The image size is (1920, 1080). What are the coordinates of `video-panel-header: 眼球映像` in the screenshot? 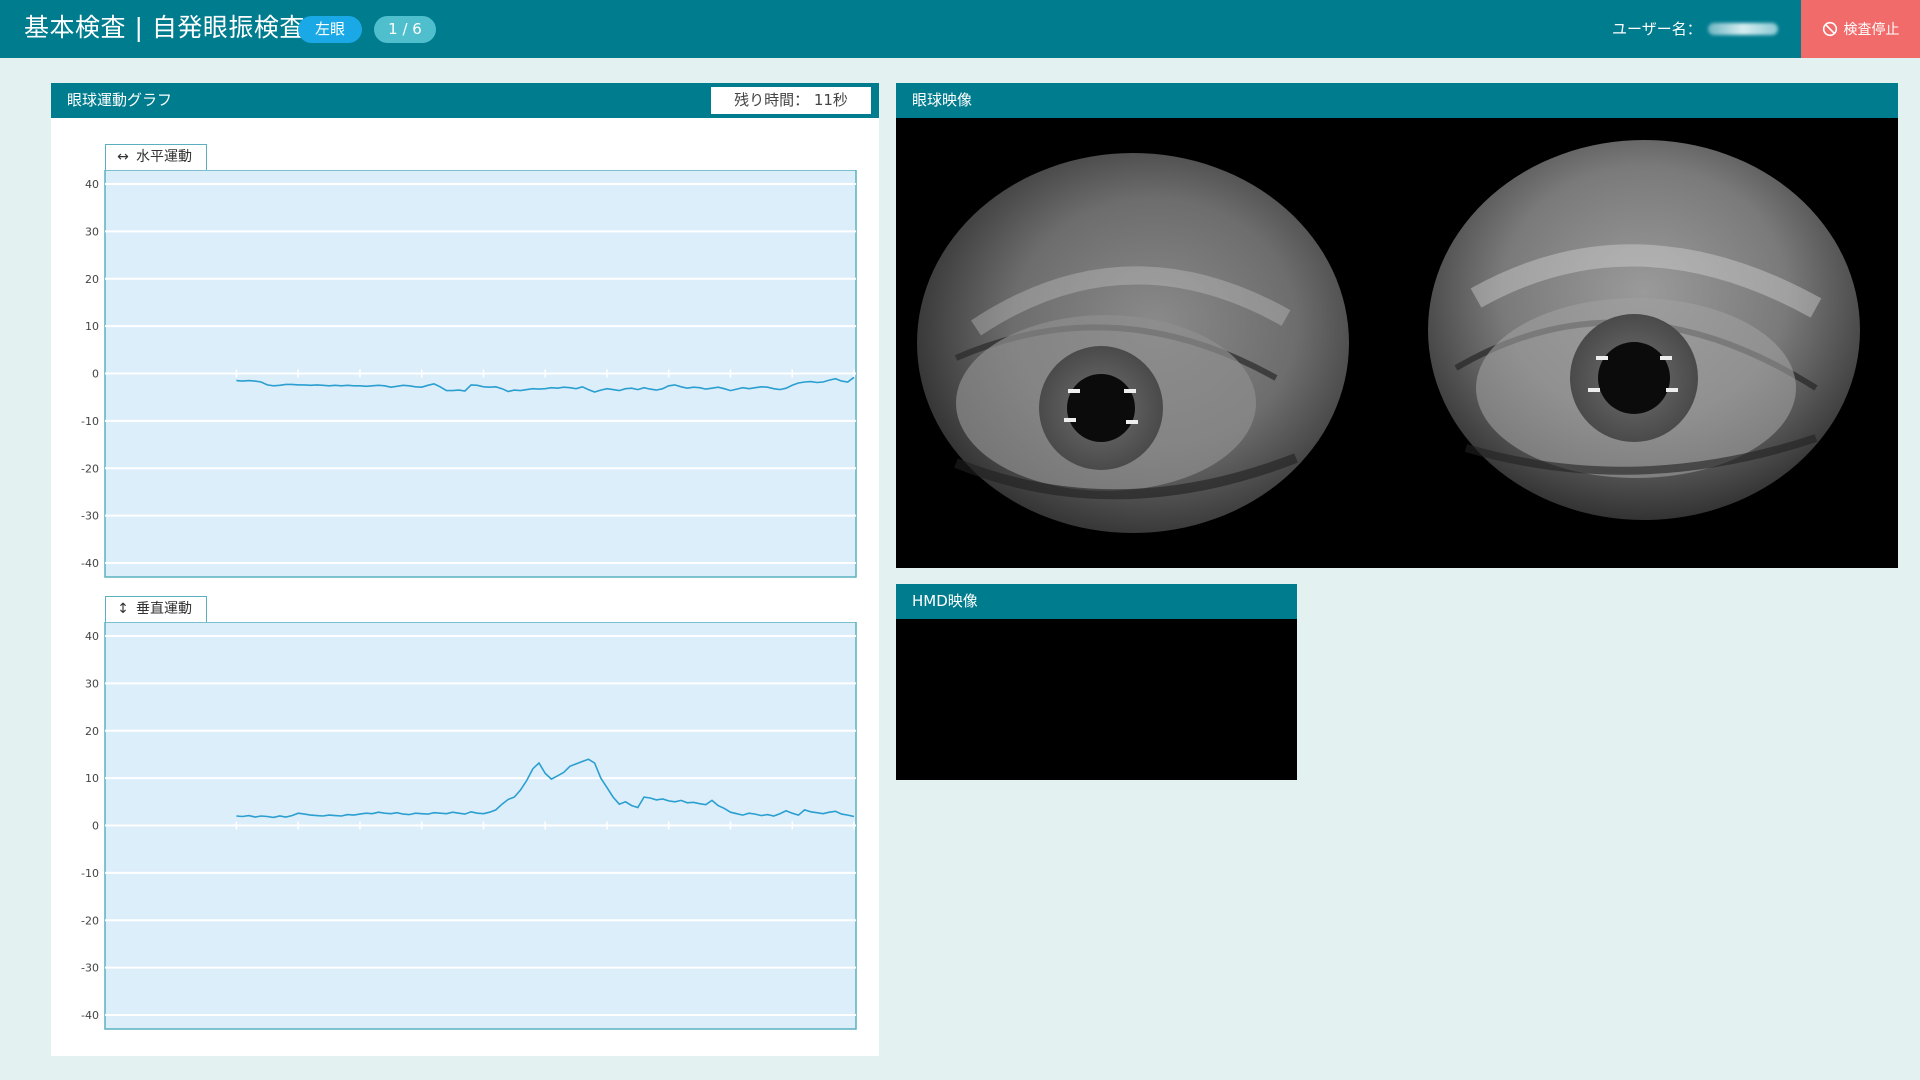 It's located at (1397, 100).